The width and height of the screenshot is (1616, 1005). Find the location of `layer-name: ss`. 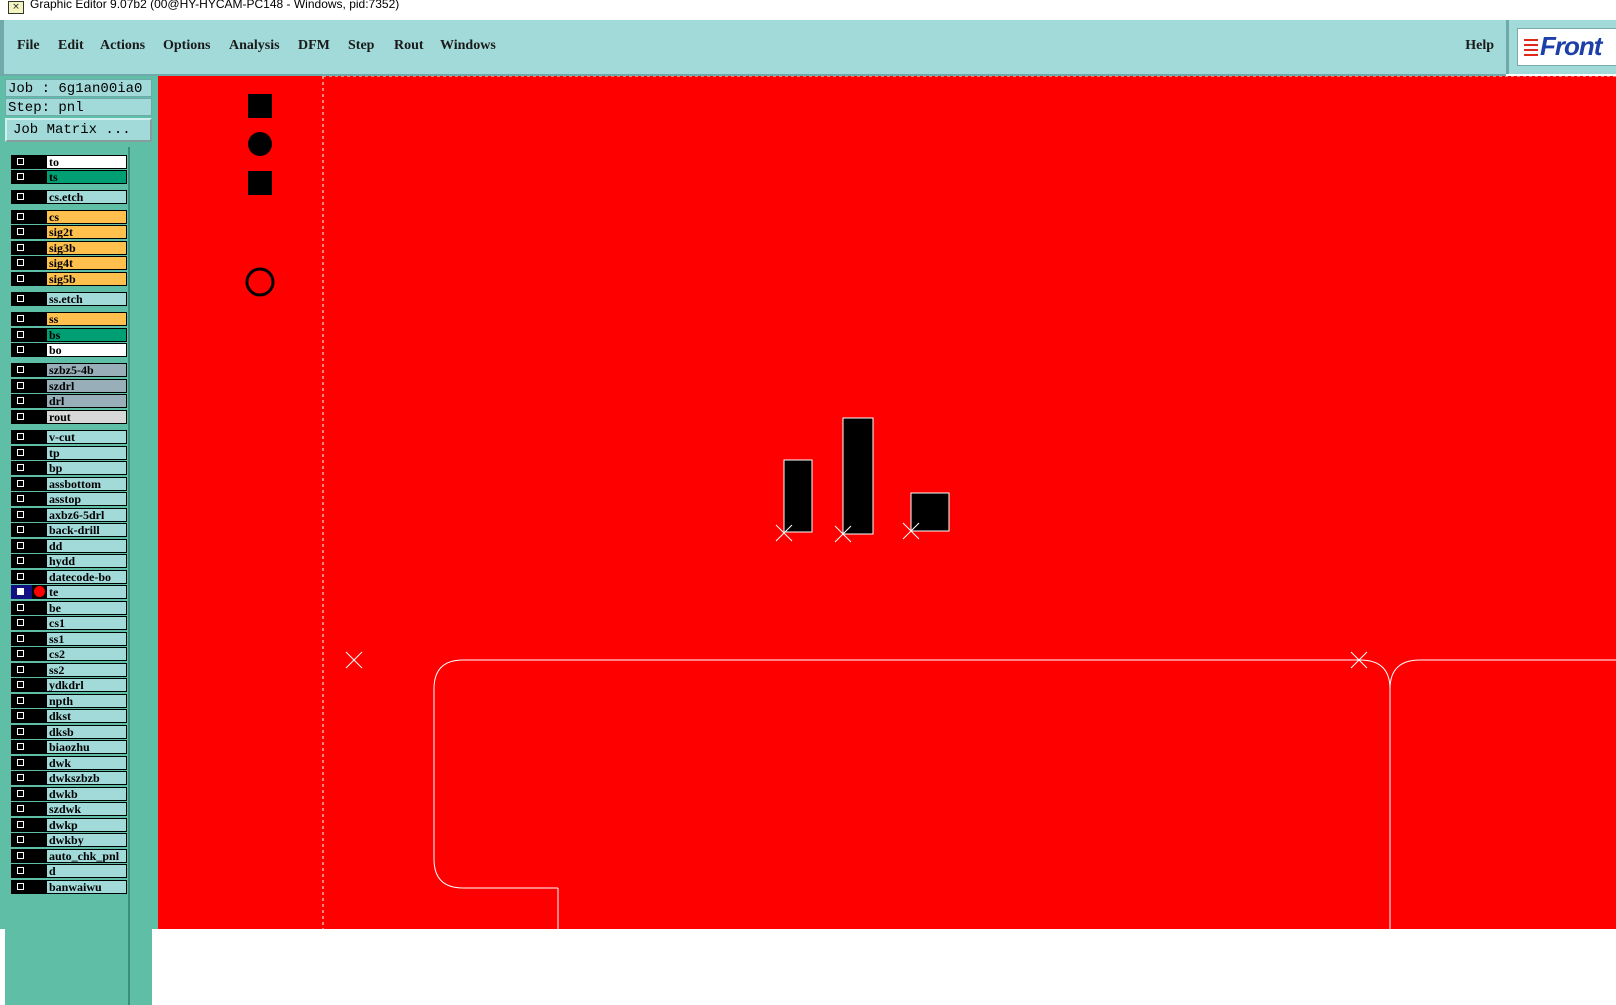

layer-name: ss is located at coordinates (86, 319).